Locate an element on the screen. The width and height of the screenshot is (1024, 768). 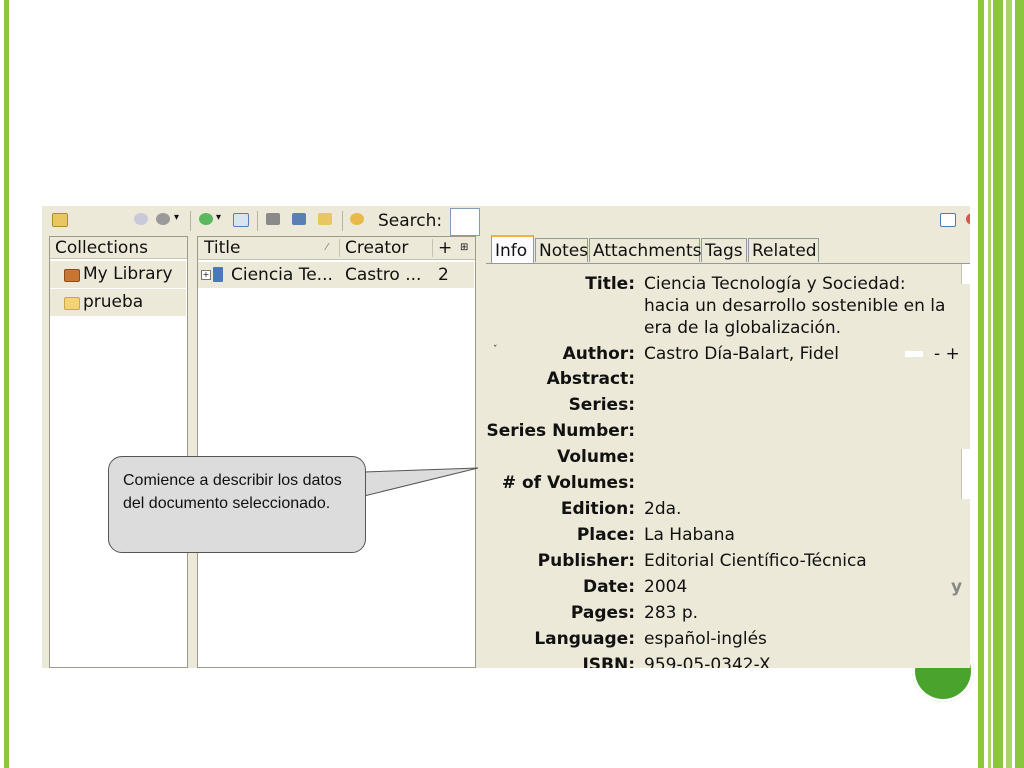
folder-icon is located at coordinates (72, 303).